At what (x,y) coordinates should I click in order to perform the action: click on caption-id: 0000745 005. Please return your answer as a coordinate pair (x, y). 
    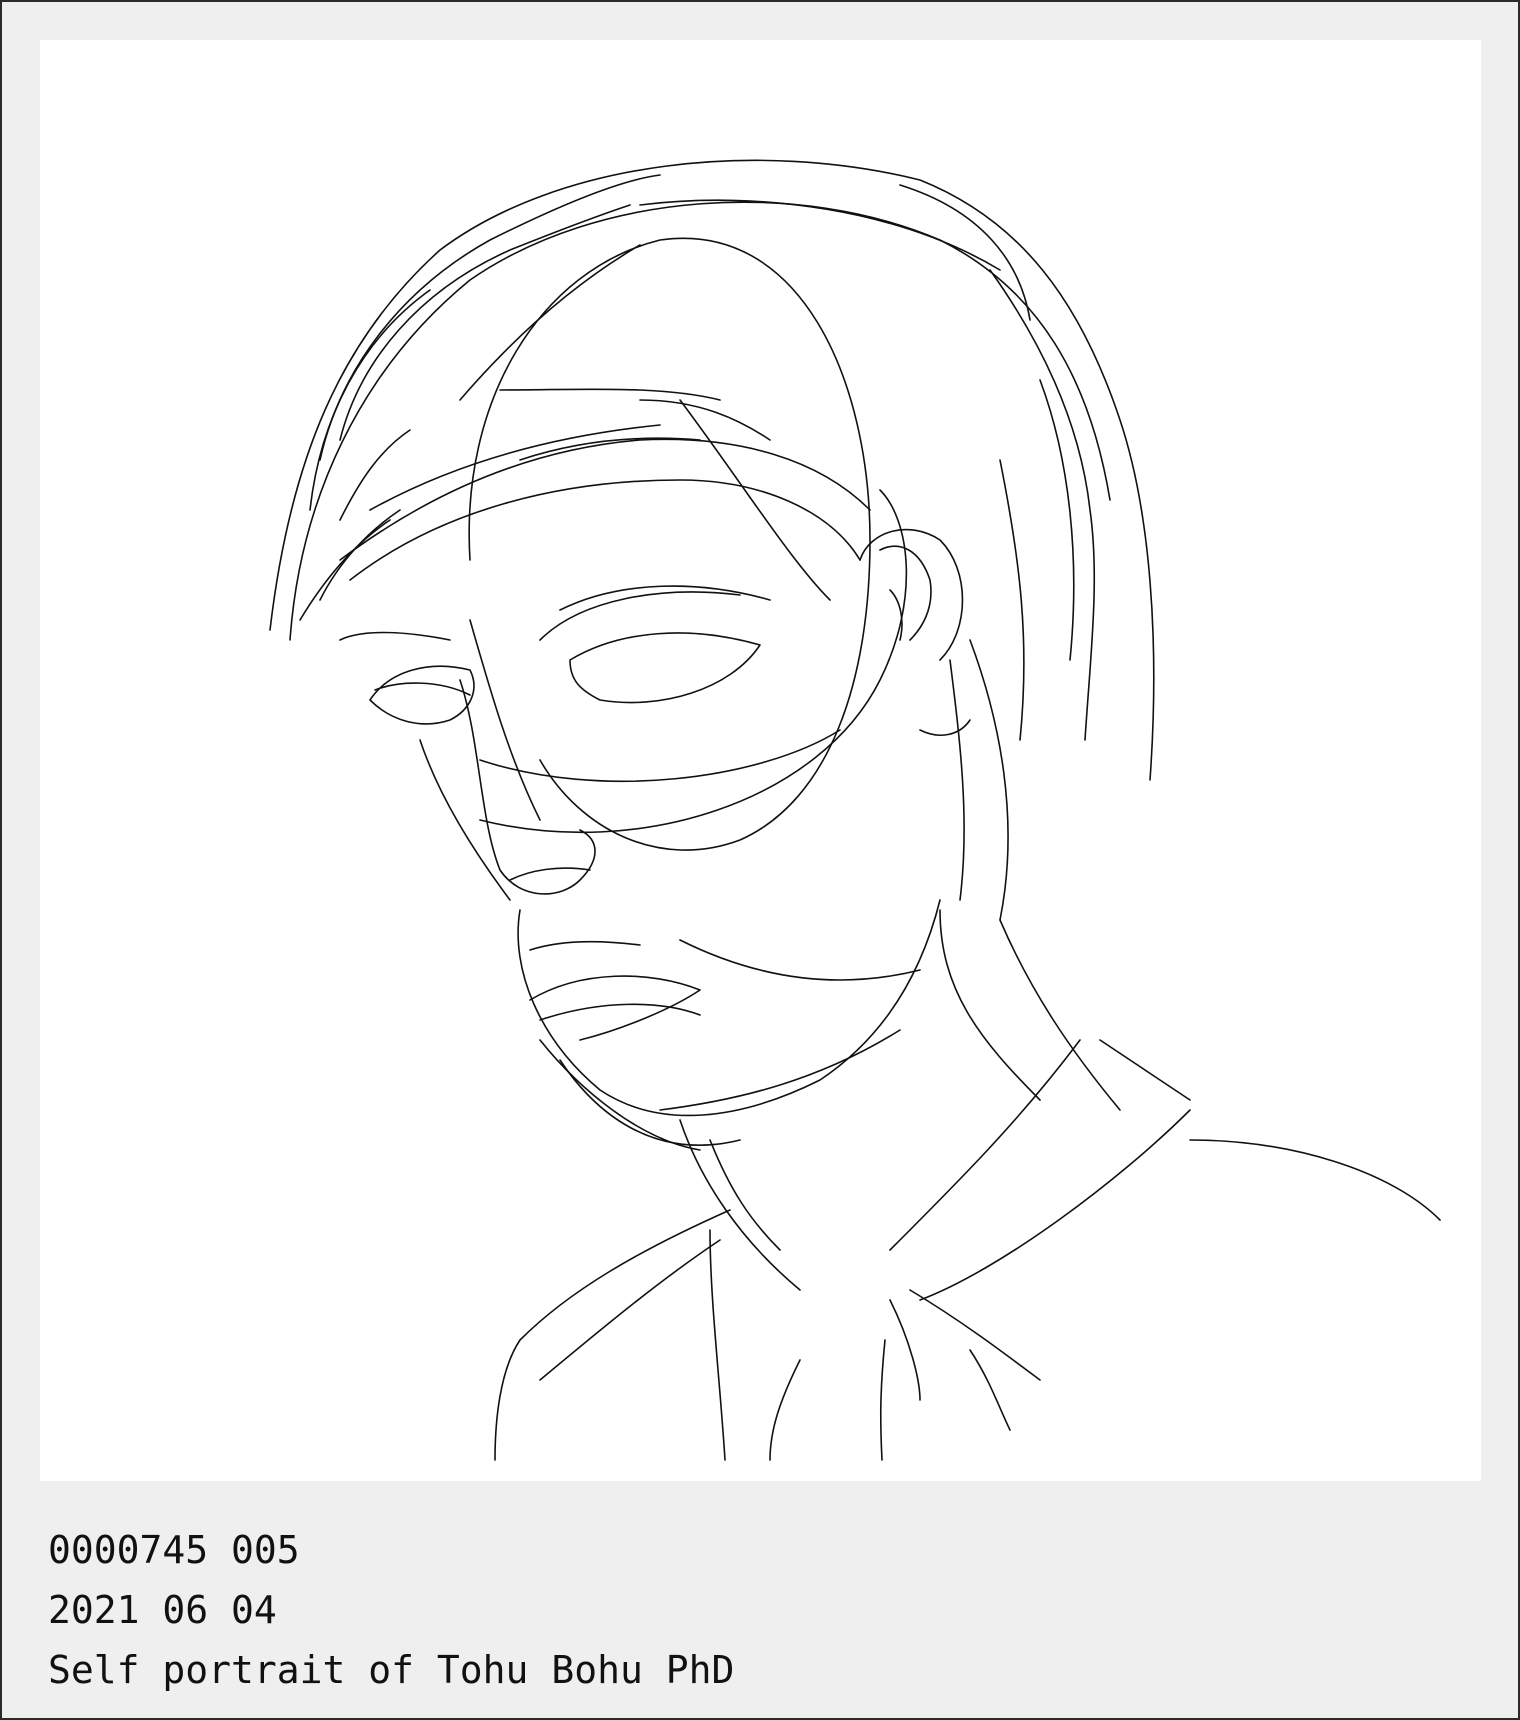
    Looking at the image, I should click on (174, 1550).